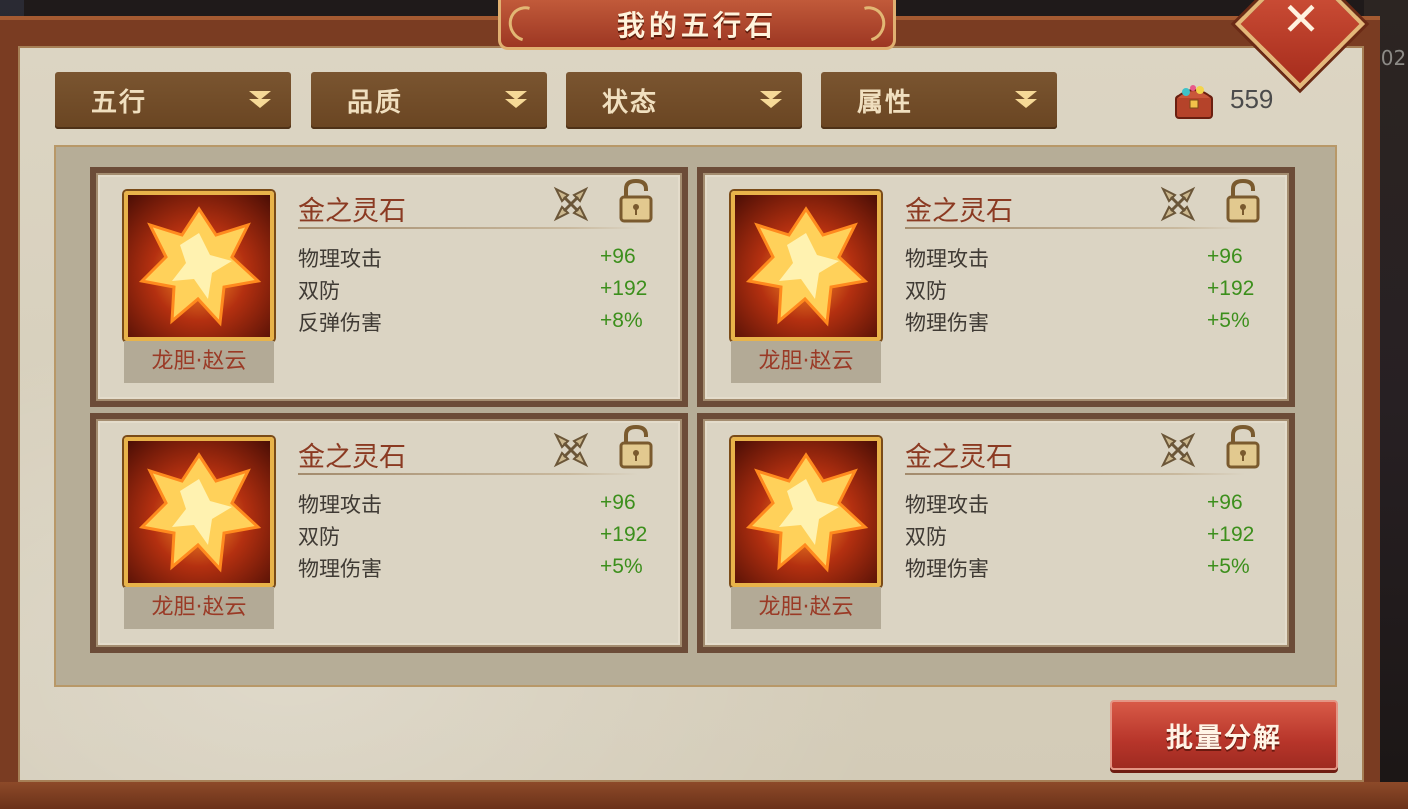 The width and height of the screenshot is (1408, 809). What do you see at coordinates (684, 100) in the screenshot?
I see `filter-status: 状态` at bounding box center [684, 100].